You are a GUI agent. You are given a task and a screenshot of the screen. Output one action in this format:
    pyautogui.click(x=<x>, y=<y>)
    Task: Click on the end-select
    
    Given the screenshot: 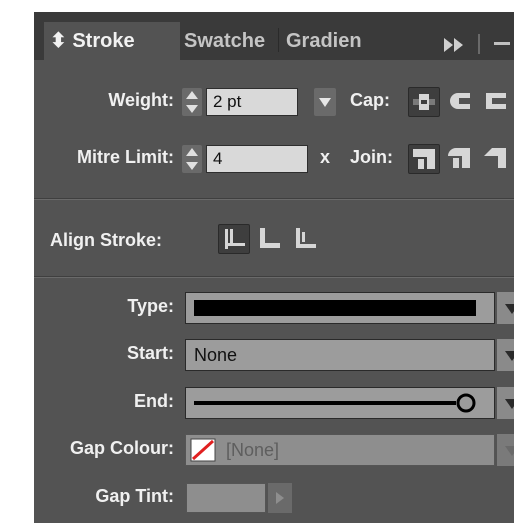 What is the action you would take?
    pyautogui.click(x=340, y=403)
    